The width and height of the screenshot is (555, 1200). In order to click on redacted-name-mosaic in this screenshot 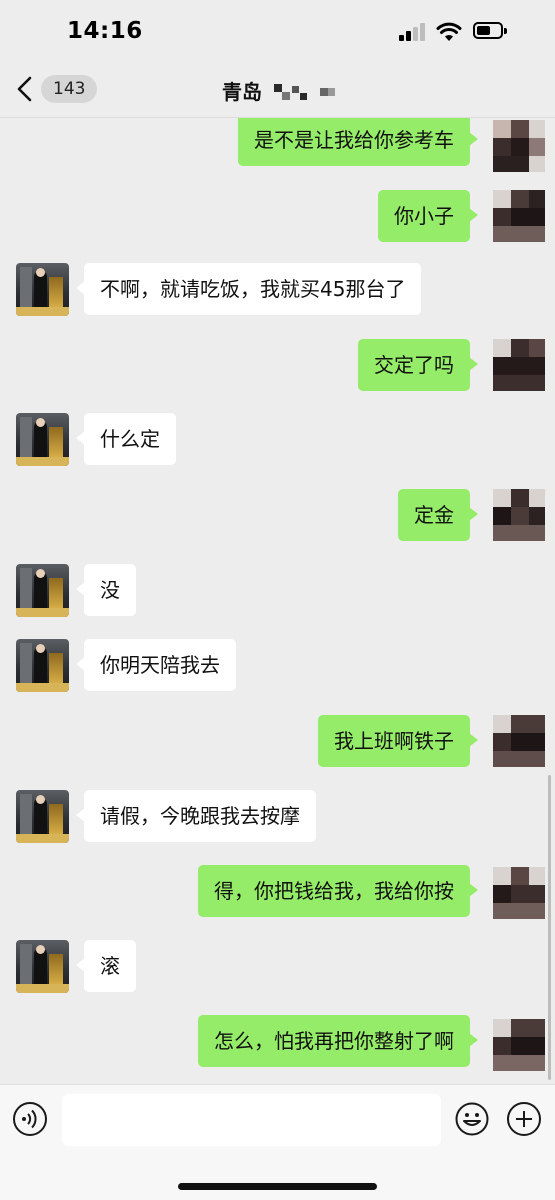, I will do `click(305, 92)`.